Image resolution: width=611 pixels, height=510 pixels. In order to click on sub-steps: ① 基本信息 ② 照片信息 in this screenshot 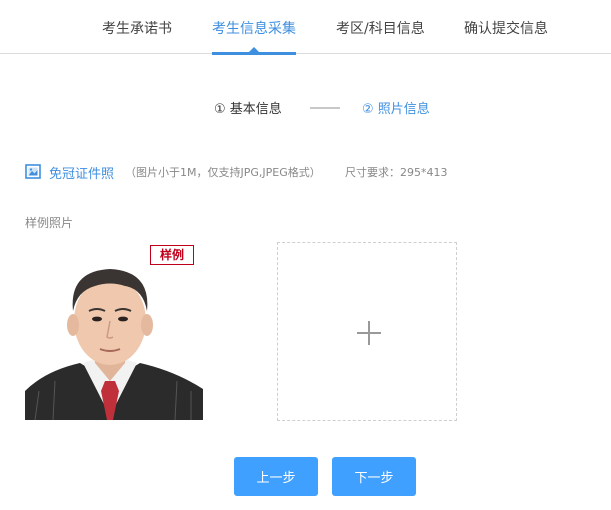, I will do `click(305, 108)`.